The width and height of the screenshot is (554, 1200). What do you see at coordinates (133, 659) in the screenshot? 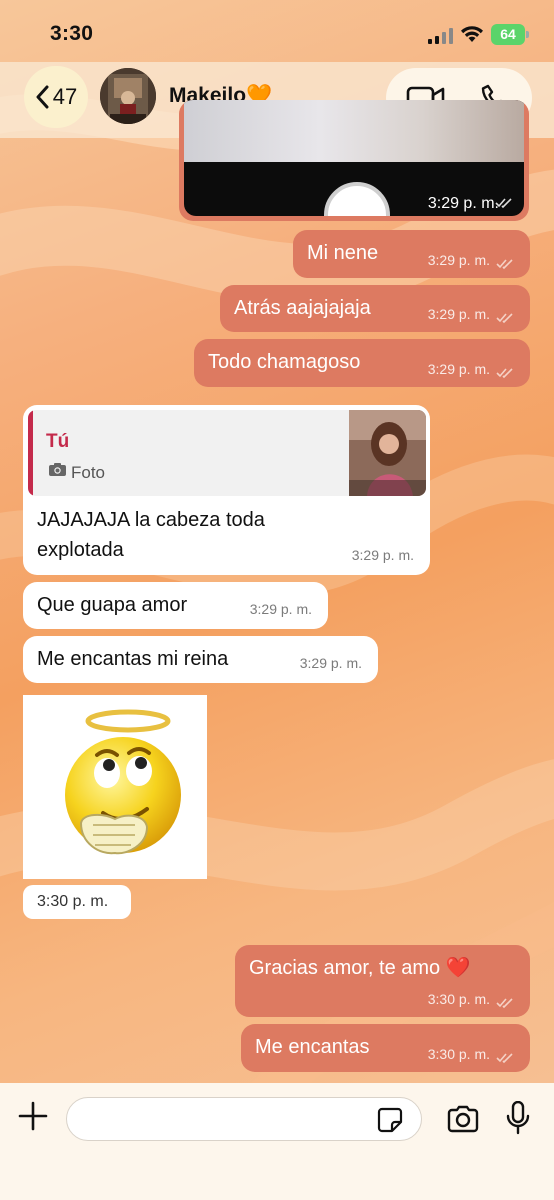
I see `message-text: Me encantas mi reina` at bounding box center [133, 659].